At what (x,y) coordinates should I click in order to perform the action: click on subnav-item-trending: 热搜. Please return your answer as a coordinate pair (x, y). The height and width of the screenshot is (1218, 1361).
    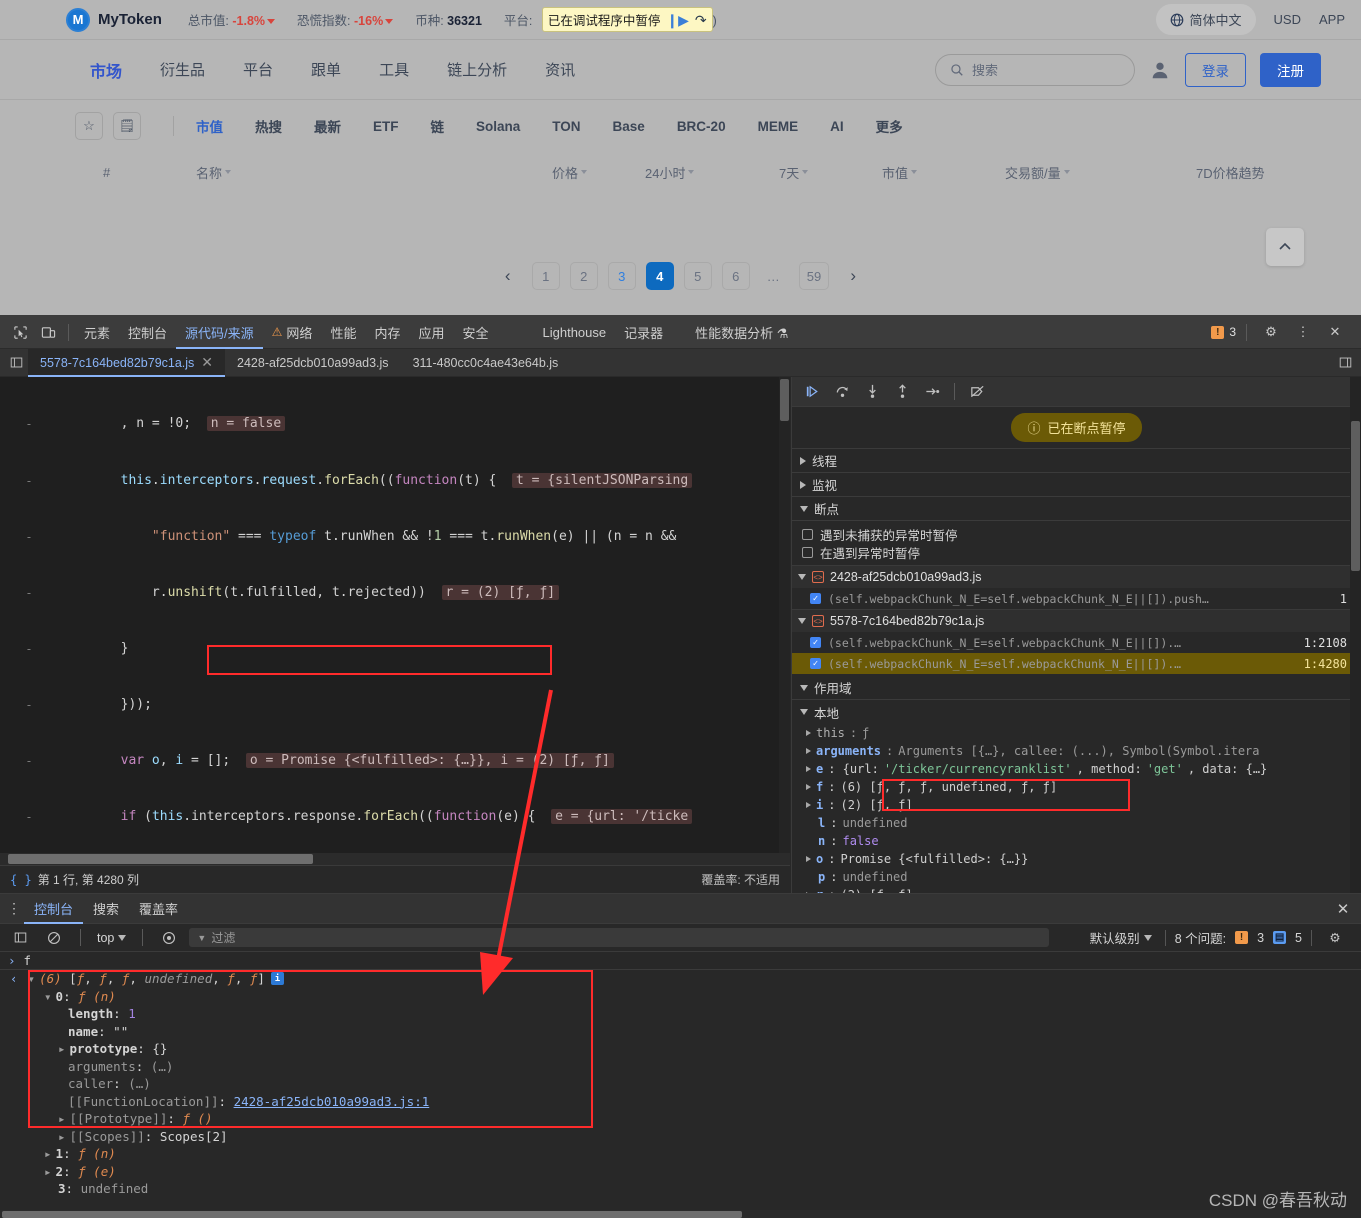
    Looking at the image, I should click on (268, 126).